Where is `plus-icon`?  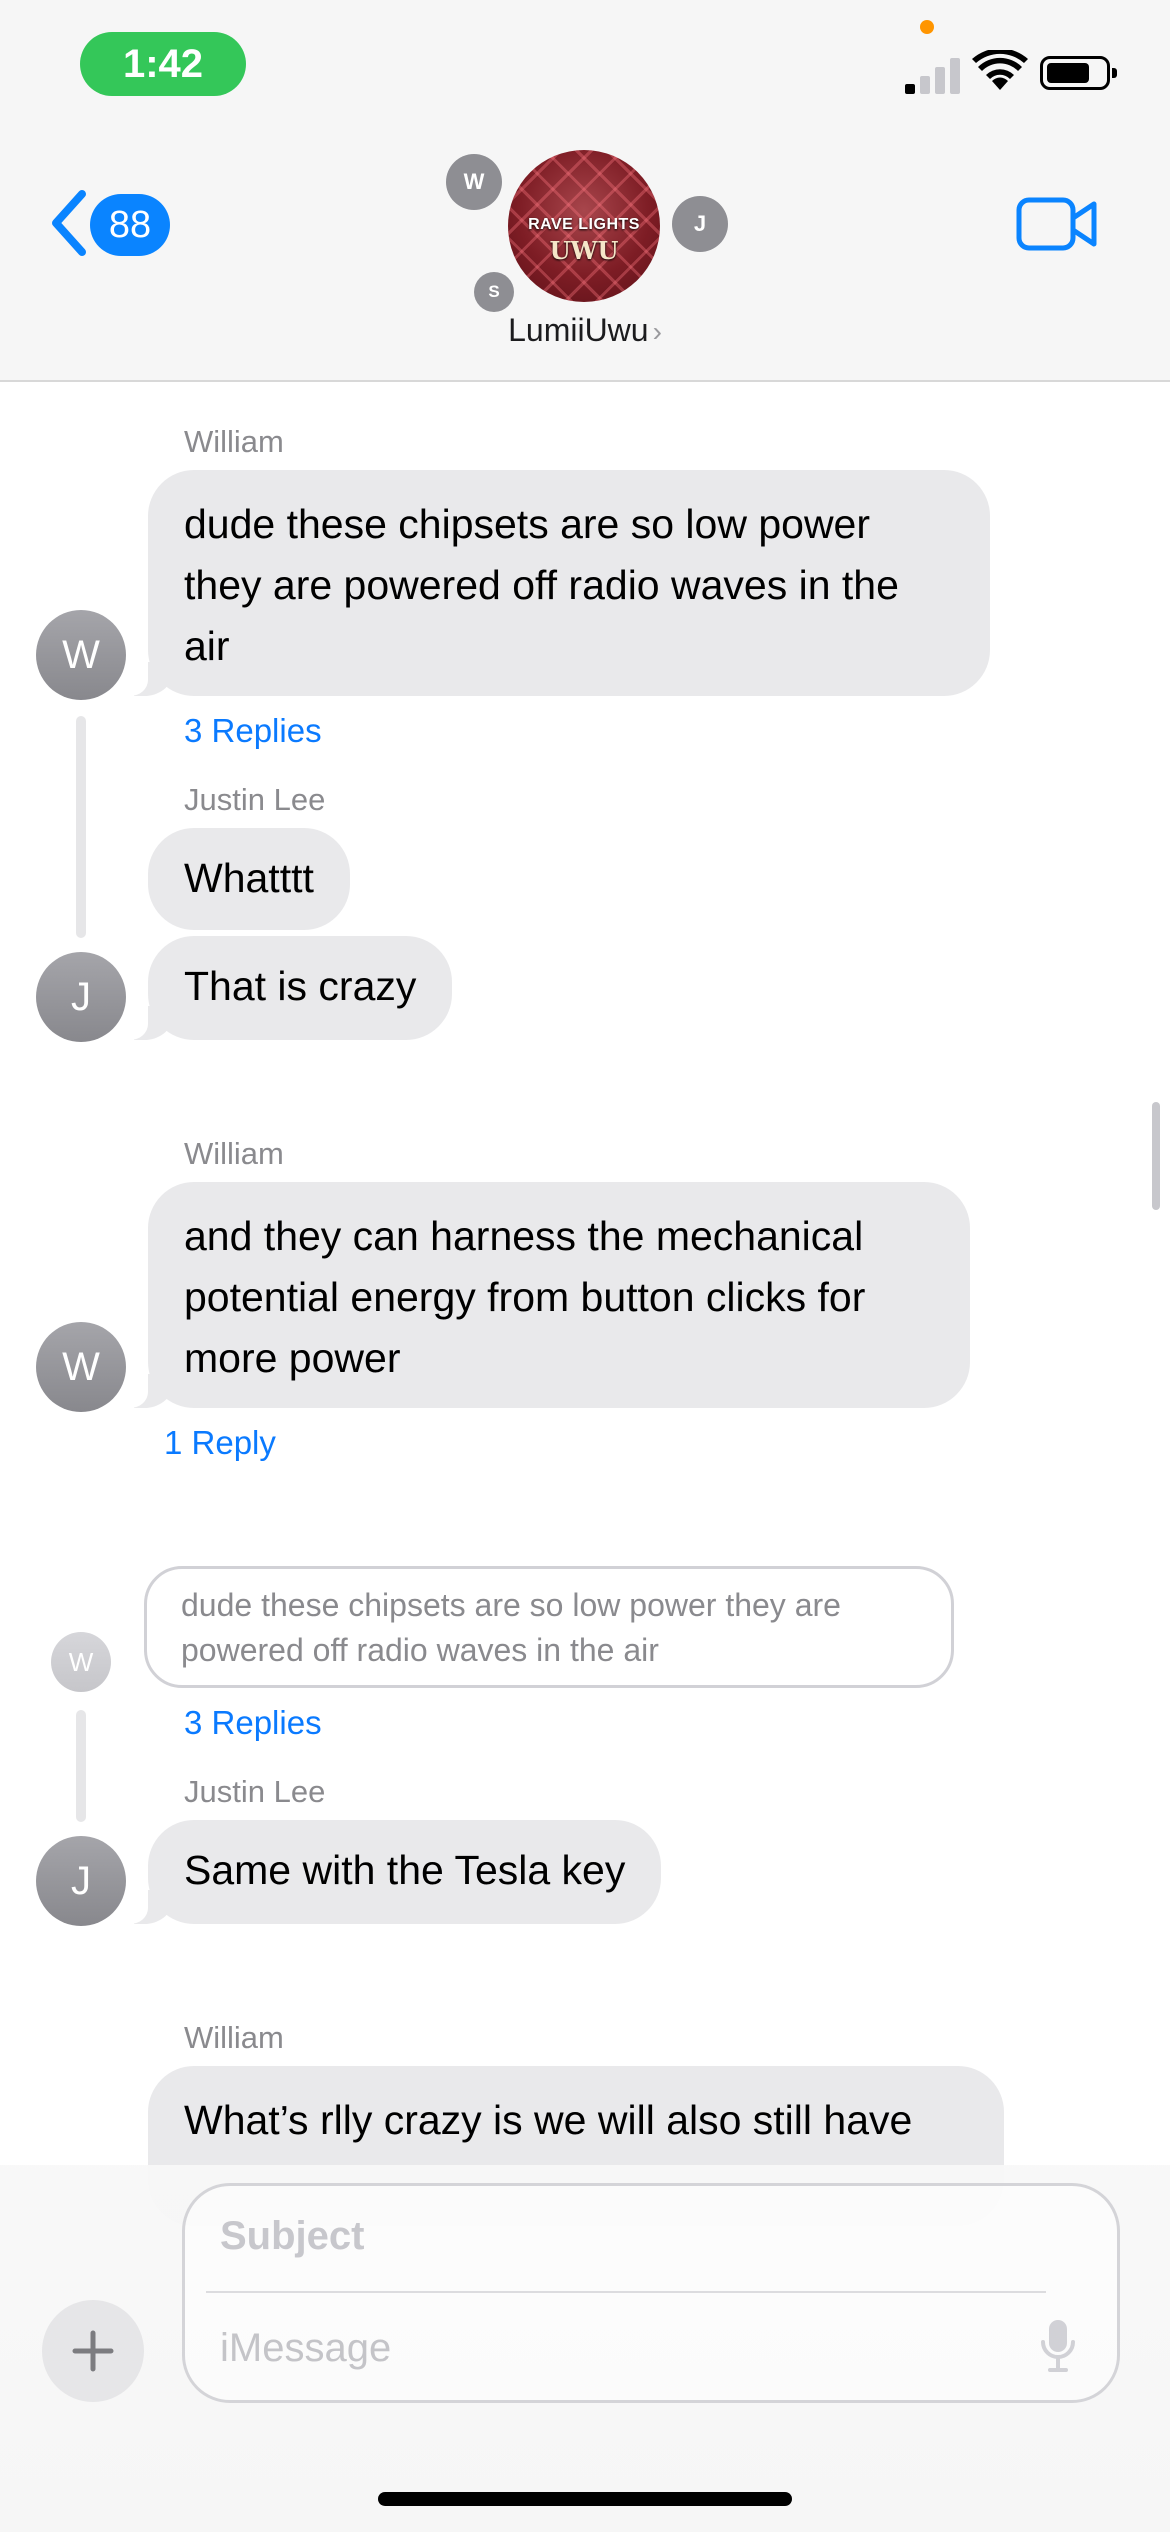 plus-icon is located at coordinates (93, 2351).